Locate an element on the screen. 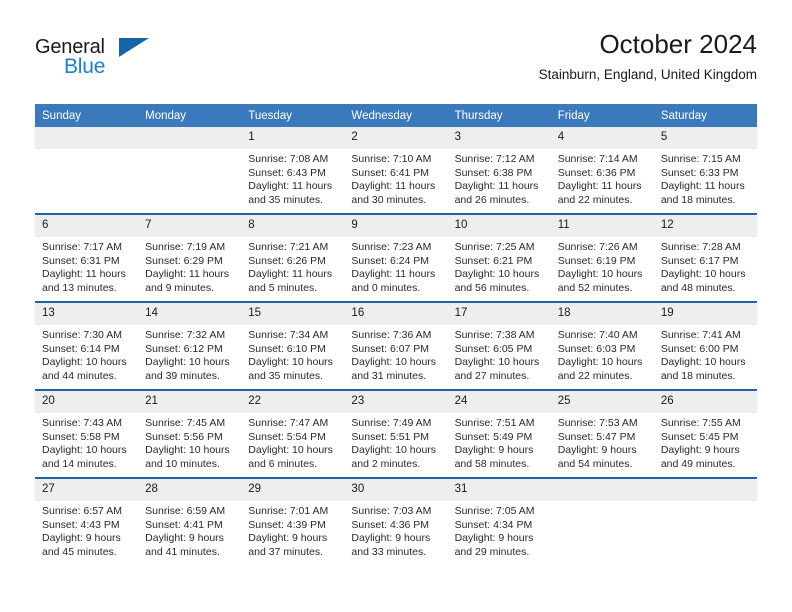  sunrise-time: Sunrise: 7:40 AM is located at coordinates (597, 335).